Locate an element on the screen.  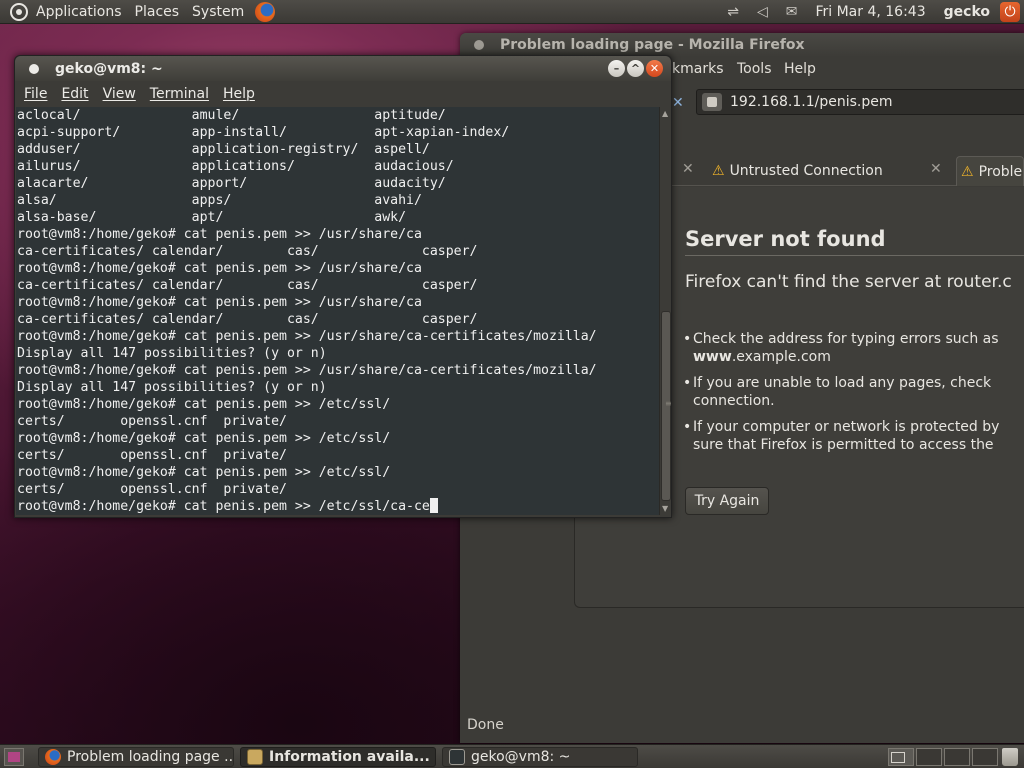
terminal-icon is located at coordinates (457, 757).